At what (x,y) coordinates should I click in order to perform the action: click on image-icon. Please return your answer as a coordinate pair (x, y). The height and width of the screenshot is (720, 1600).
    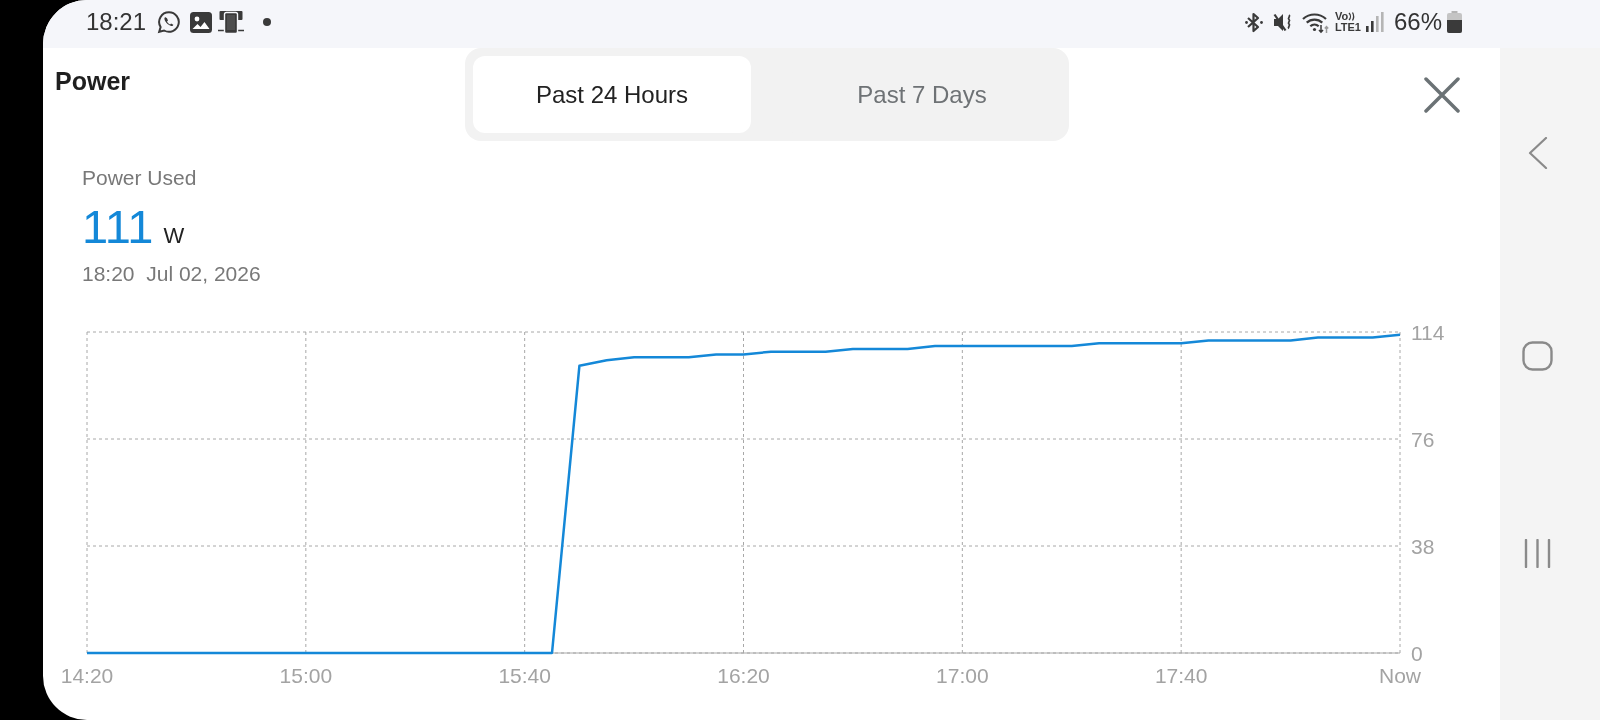
    Looking at the image, I should click on (201, 22).